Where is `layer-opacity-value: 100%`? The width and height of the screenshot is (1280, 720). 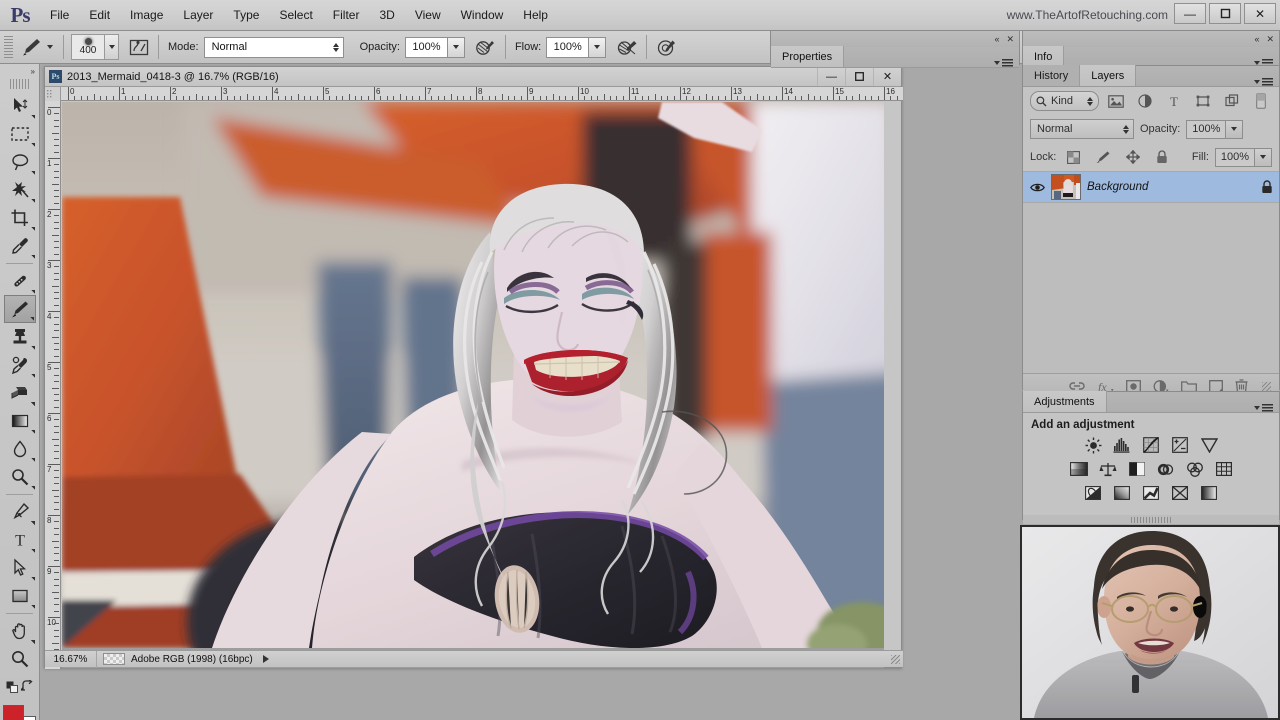 layer-opacity-value: 100% is located at coordinates (1206, 129).